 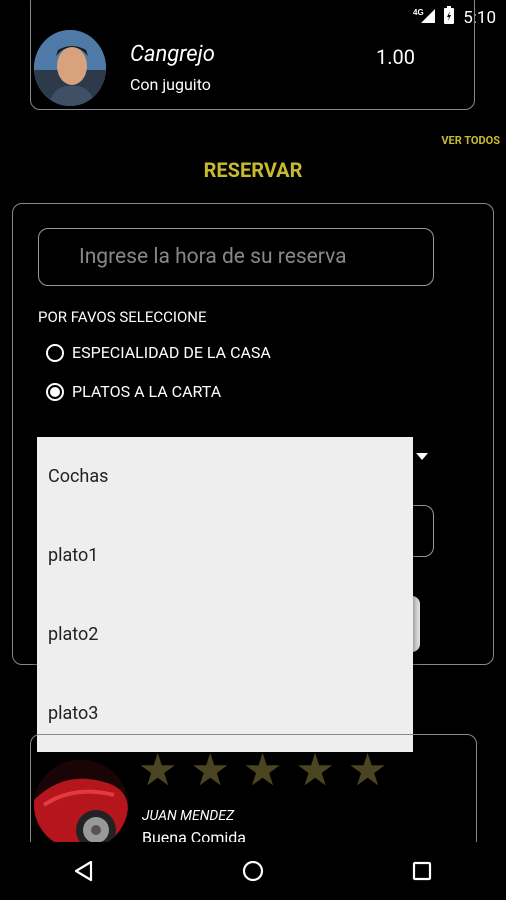 I want to click on dish-price: 1.00, so click(x=395, y=57).